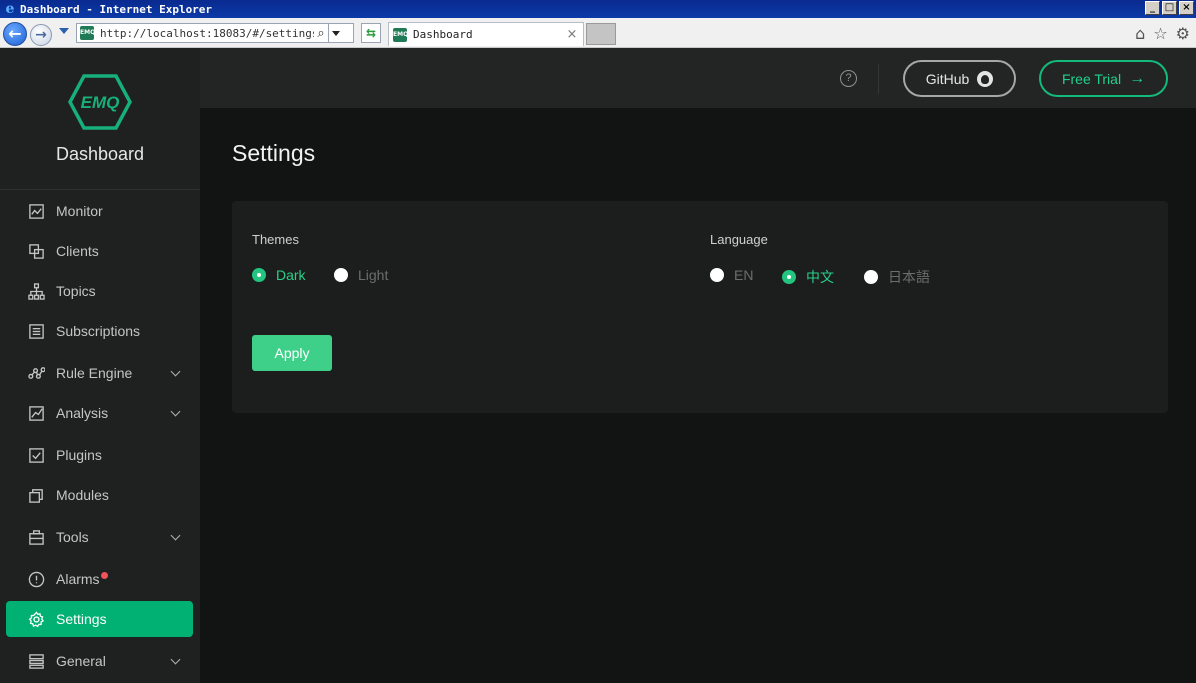 The height and width of the screenshot is (683, 1196). I want to click on tab-favicon-icon: EMQ, so click(400, 34).